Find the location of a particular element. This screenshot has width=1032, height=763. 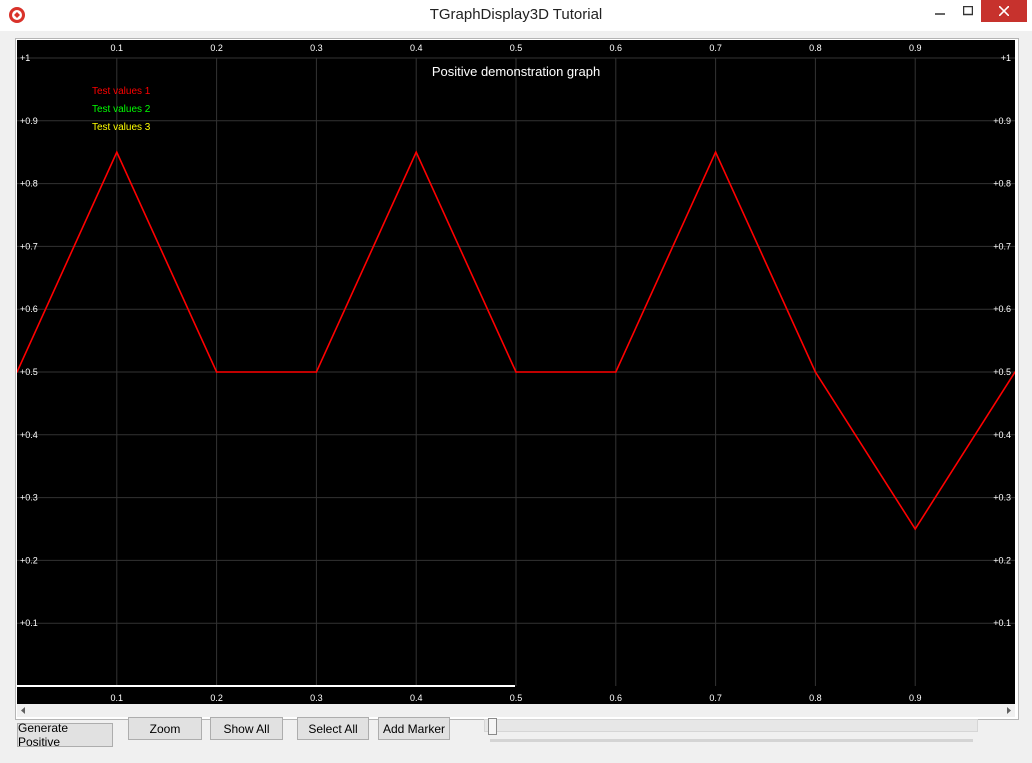

y-tick-label-right: +1 is located at coordinates (1006, 58).